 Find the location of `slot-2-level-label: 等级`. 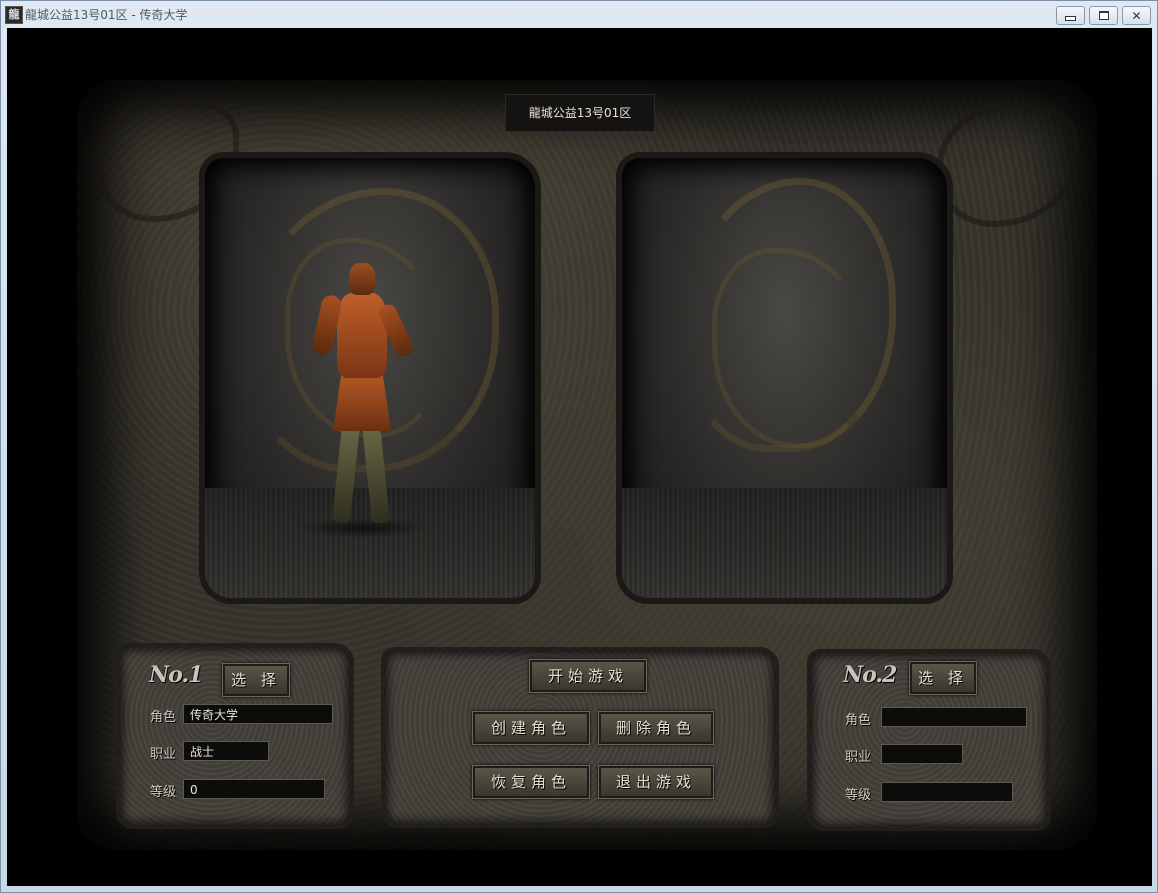

slot-2-level-label: 等级 is located at coordinates (858, 795).